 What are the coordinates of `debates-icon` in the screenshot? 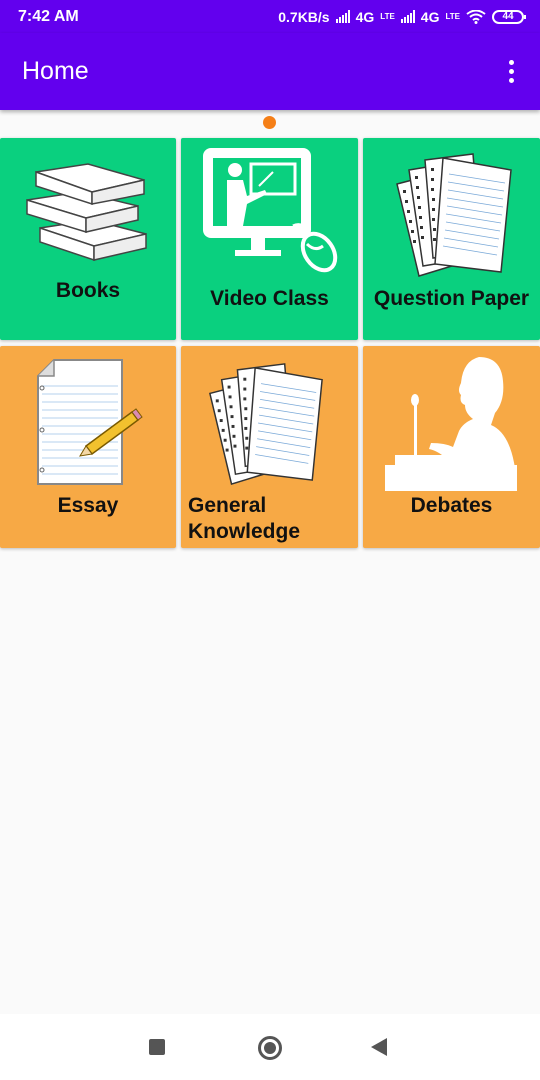 It's located at (451, 424).